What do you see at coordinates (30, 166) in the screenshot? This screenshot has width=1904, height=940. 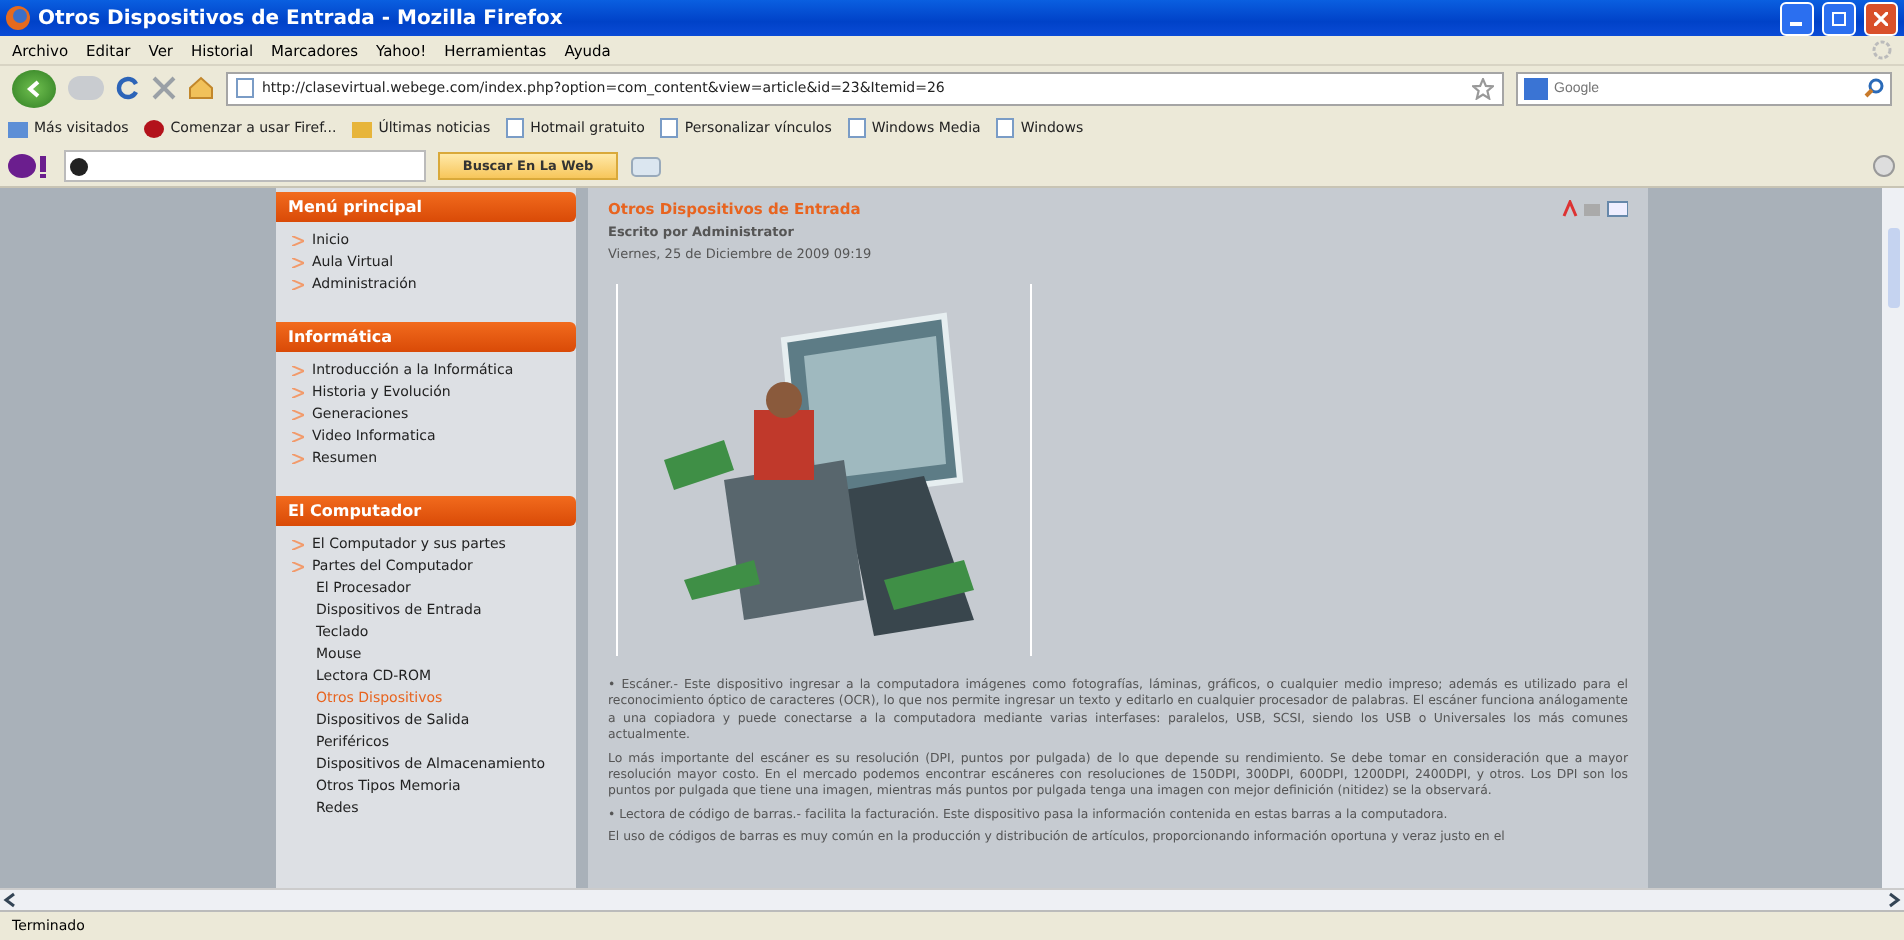 I see `yahoo-logo-icon` at bounding box center [30, 166].